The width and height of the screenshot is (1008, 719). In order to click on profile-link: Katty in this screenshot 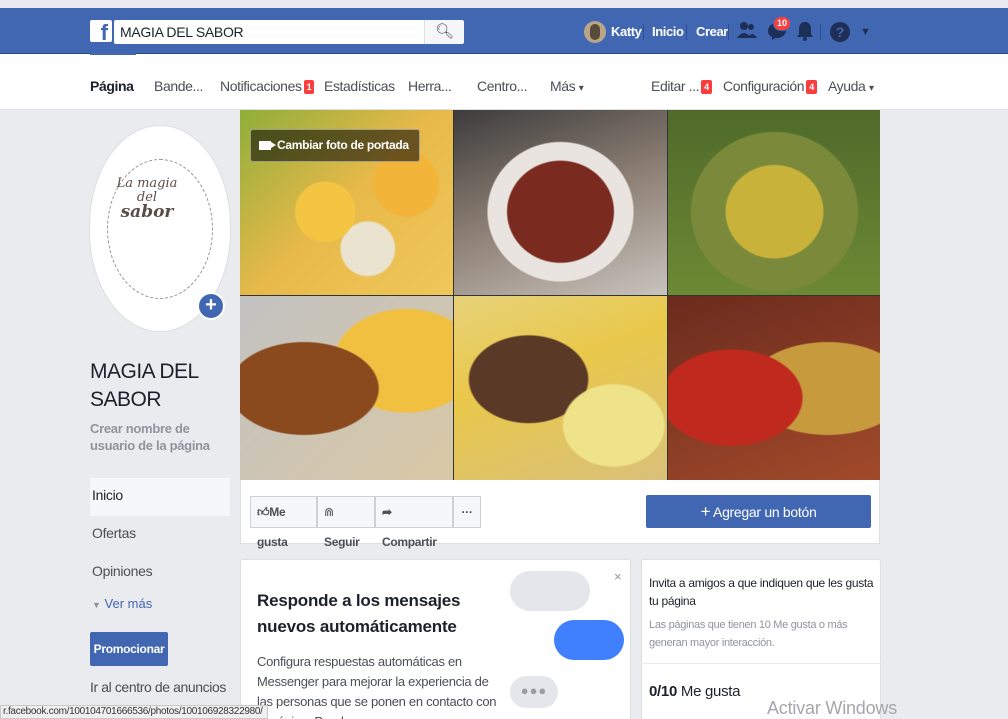, I will do `click(626, 32)`.